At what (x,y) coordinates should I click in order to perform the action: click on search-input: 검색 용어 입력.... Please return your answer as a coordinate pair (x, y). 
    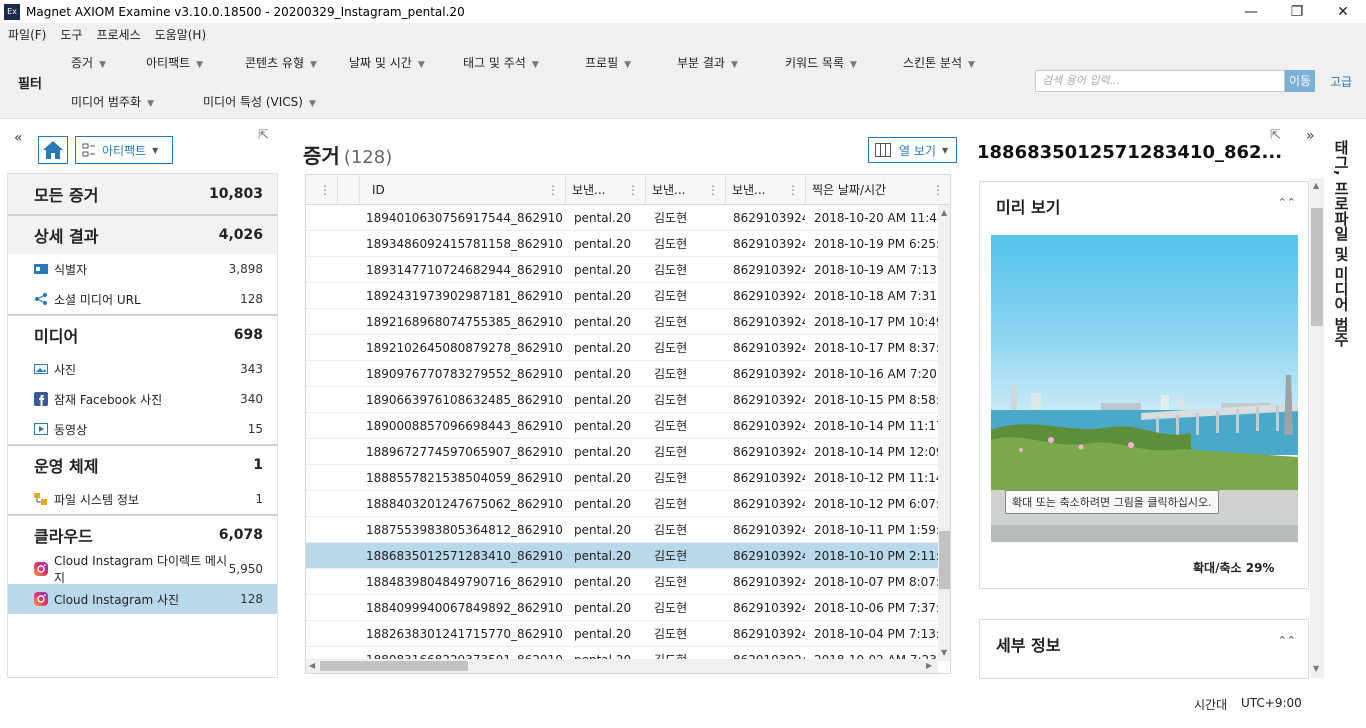
    Looking at the image, I should click on (1160, 81).